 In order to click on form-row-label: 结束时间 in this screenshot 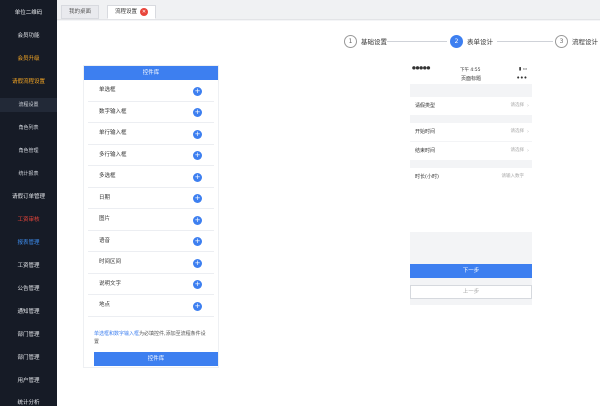, I will do `click(425, 151)`.